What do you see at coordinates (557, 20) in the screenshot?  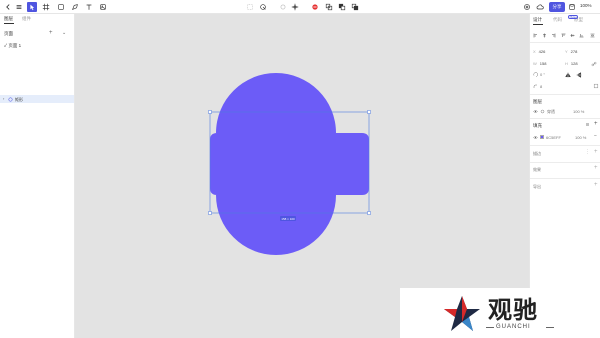 I see `tab-code: 代码` at bounding box center [557, 20].